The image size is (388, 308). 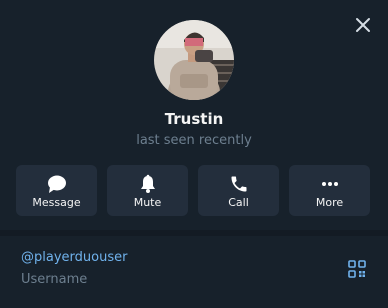 I want to click on close-icon, so click(x=363, y=25).